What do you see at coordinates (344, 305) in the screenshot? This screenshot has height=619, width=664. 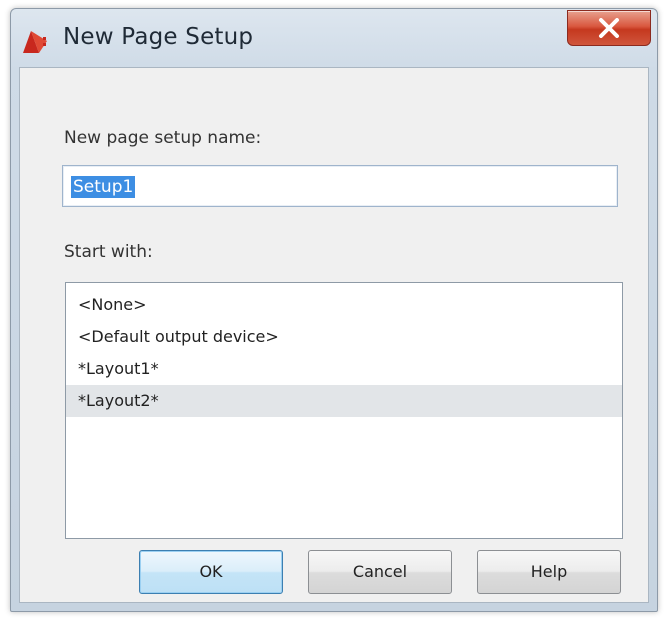 I see `list-item-none: <None>` at bounding box center [344, 305].